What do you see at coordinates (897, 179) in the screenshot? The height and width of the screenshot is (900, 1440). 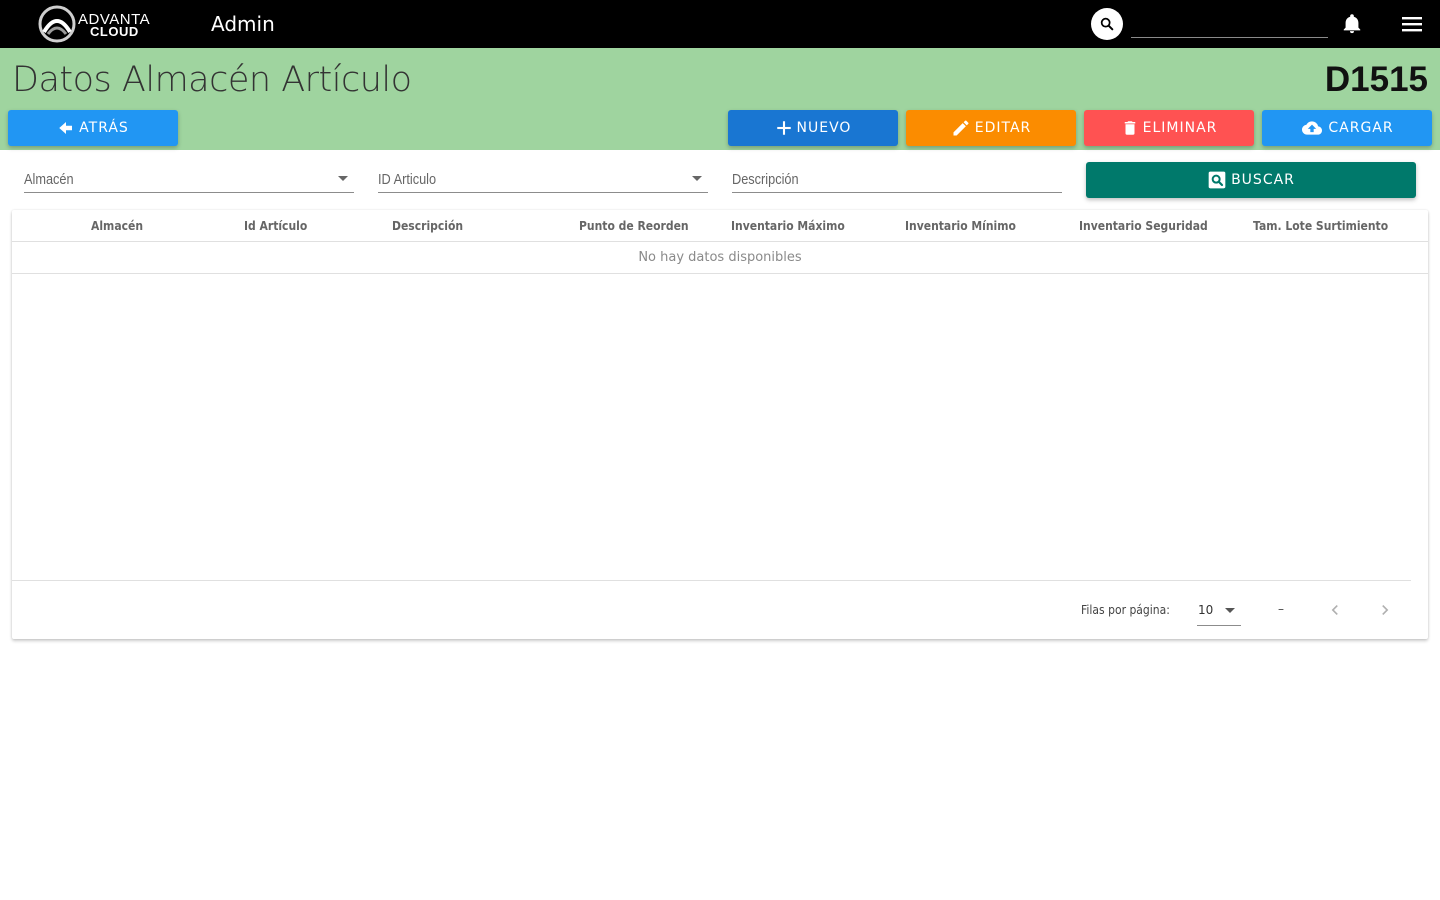 I see `description-input: Descripción` at bounding box center [897, 179].